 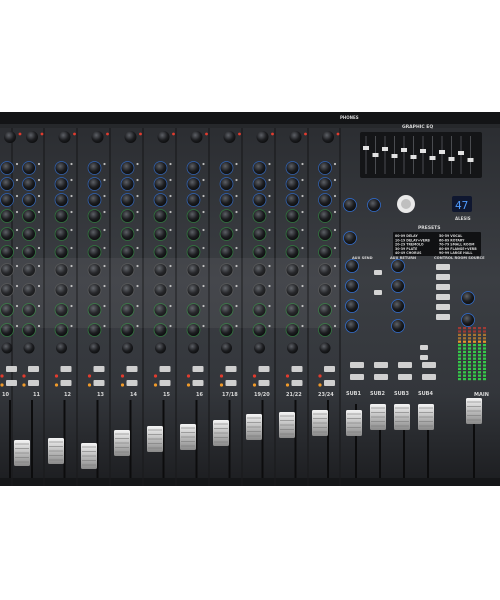 What do you see at coordinates (100, 395) in the screenshot?
I see `channel-number: 13` at bounding box center [100, 395].